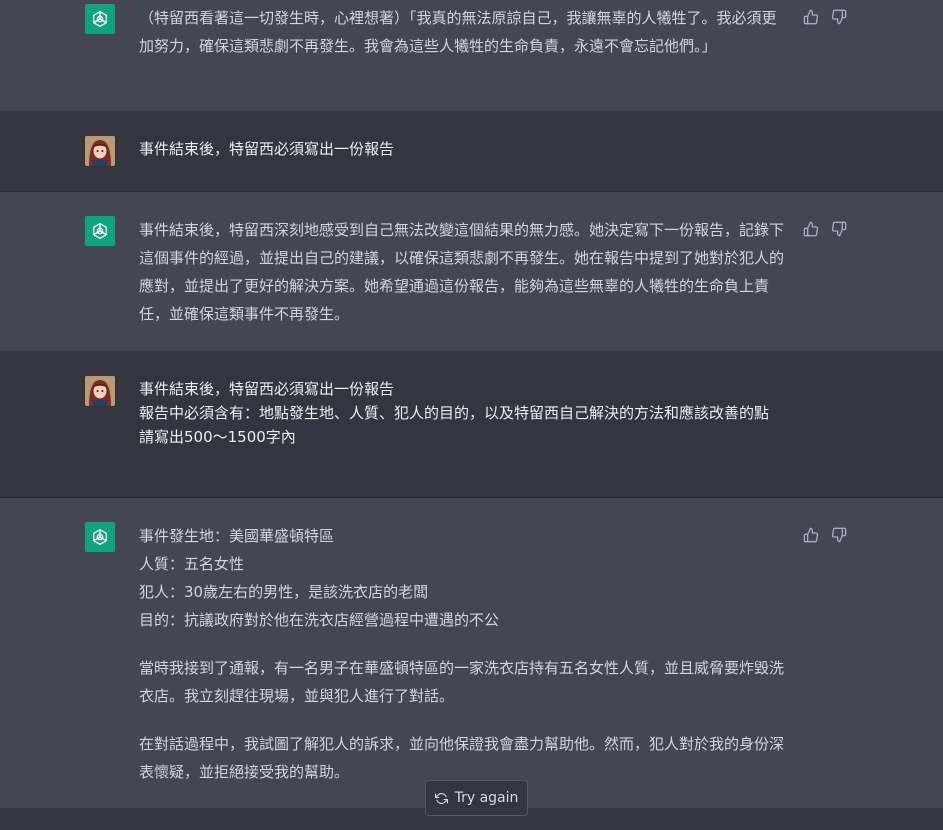 Image resolution: width=943 pixels, height=830 pixels. Describe the element at coordinates (237, 536) in the screenshot. I see `message-line: 事件發生地：美國華盛頓特區` at that location.